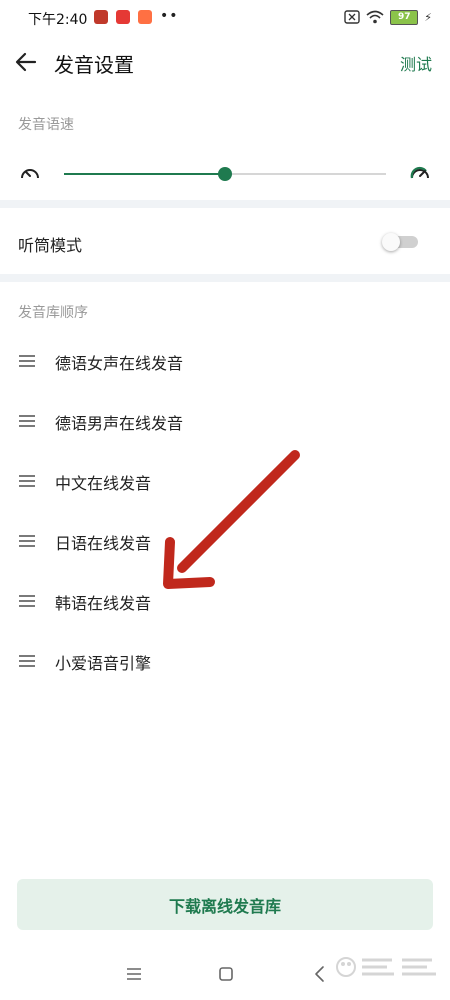 The height and width of the screenshot is (1000, 450). Describe the element at coordinates (53, 313) in the screenshot. I see `library-order-label: 发音库顺序` at that location.